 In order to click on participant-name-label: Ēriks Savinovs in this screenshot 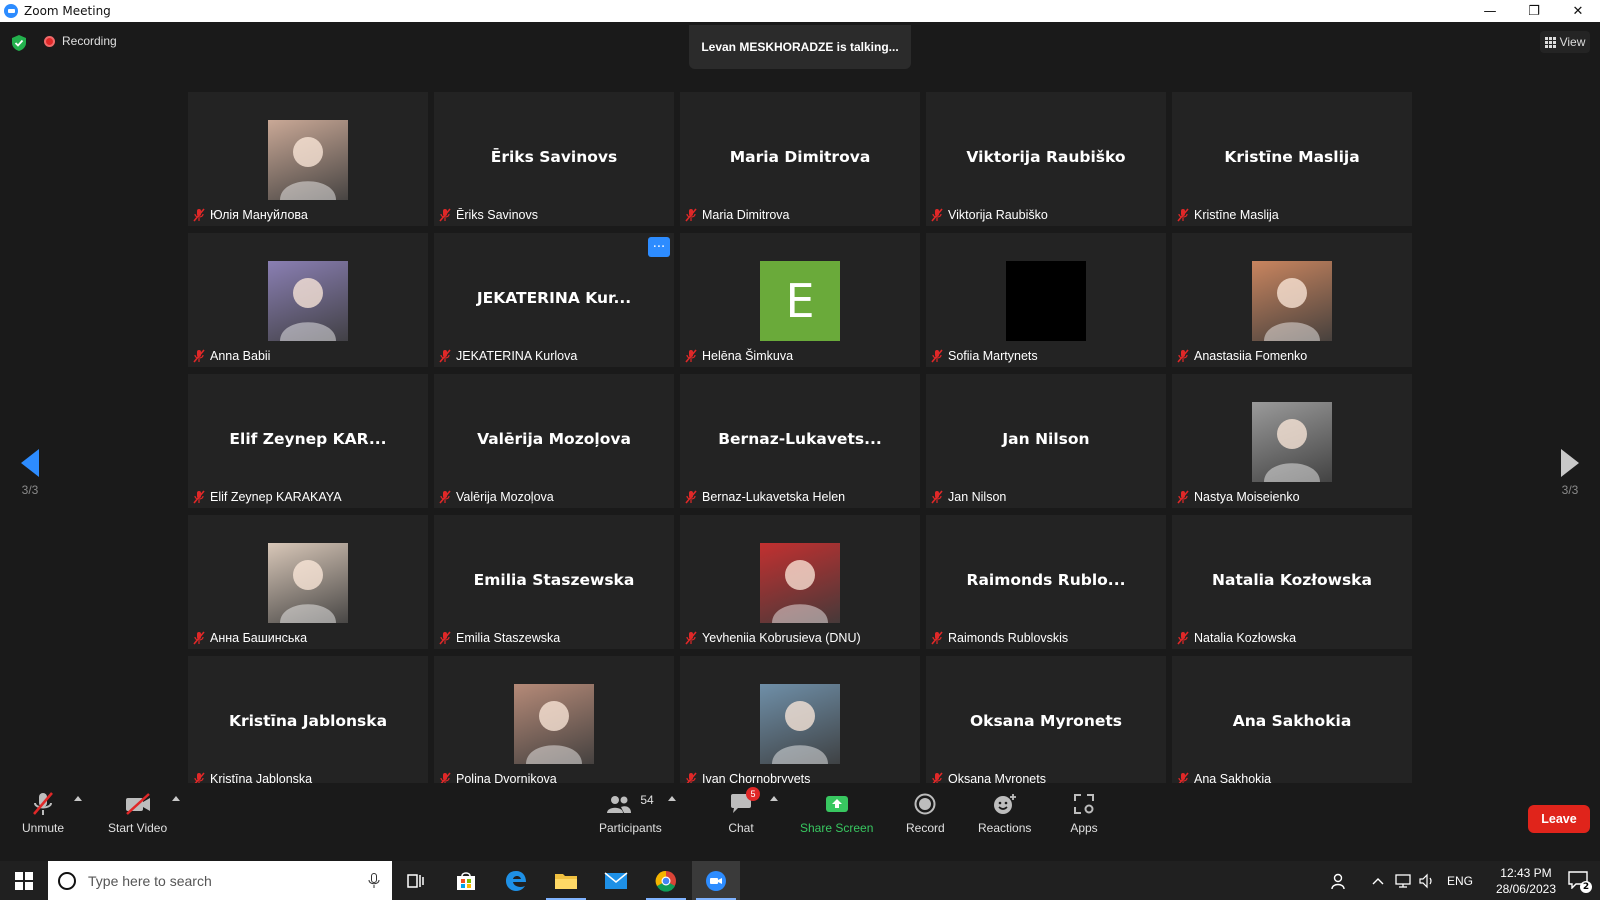, I will do `click(488, 215)`.